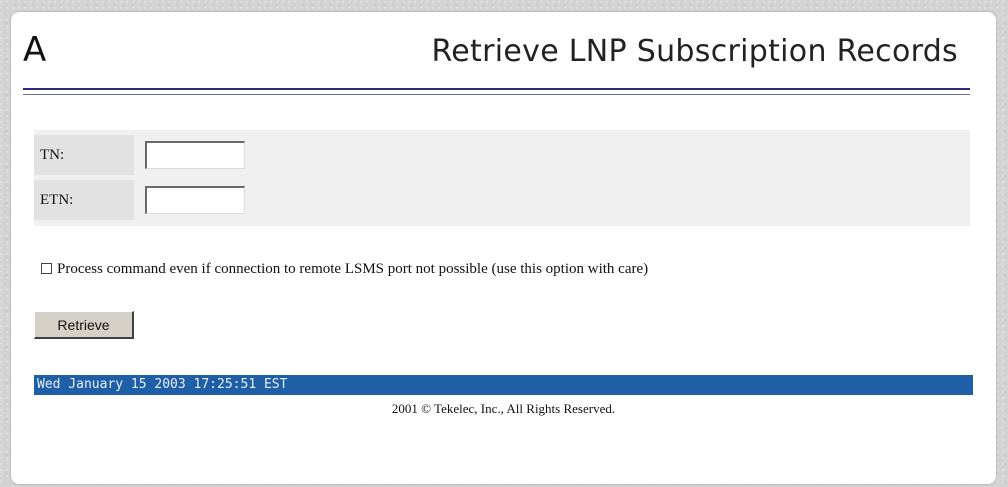 The height and width of the screenshot is (487, 1008). I want to click on status-bar: Wed January 15 2003 17:25:51 EST, so click(503, 385).